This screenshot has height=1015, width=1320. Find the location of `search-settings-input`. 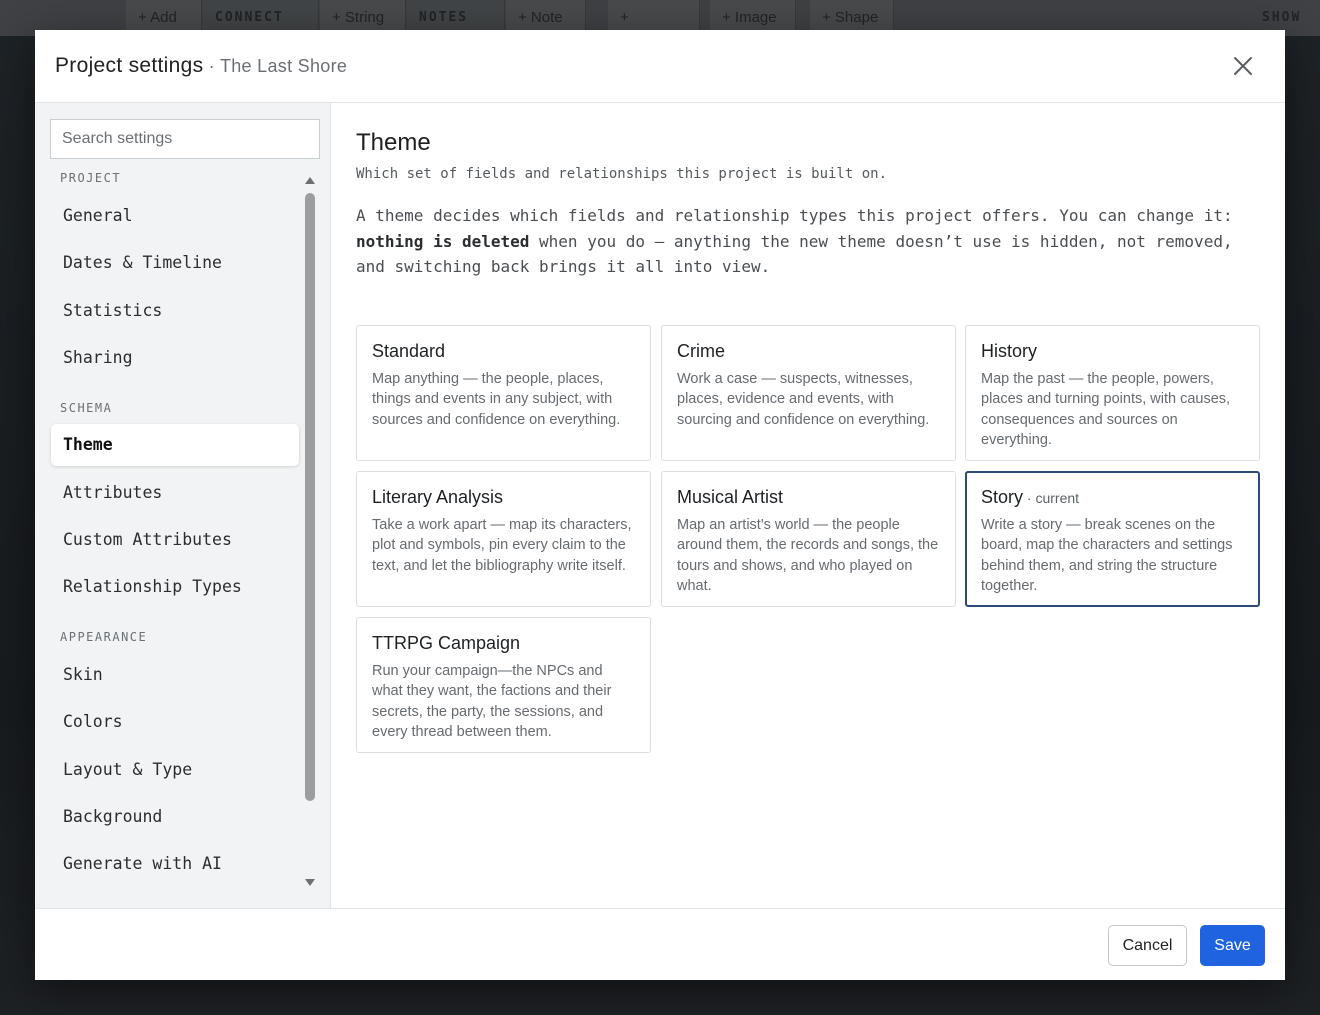

search-settings-input is located at coordinates (185, 139).